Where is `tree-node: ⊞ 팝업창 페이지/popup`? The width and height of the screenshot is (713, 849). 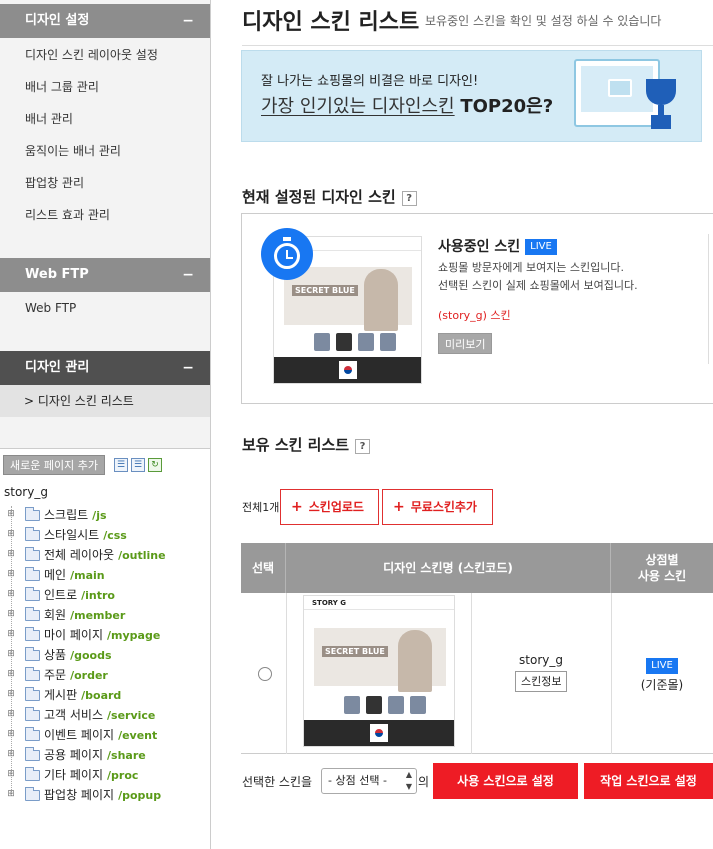 tree-node: ⊞ 팝업창 페이지/popup is located at coordinates (105, 795).